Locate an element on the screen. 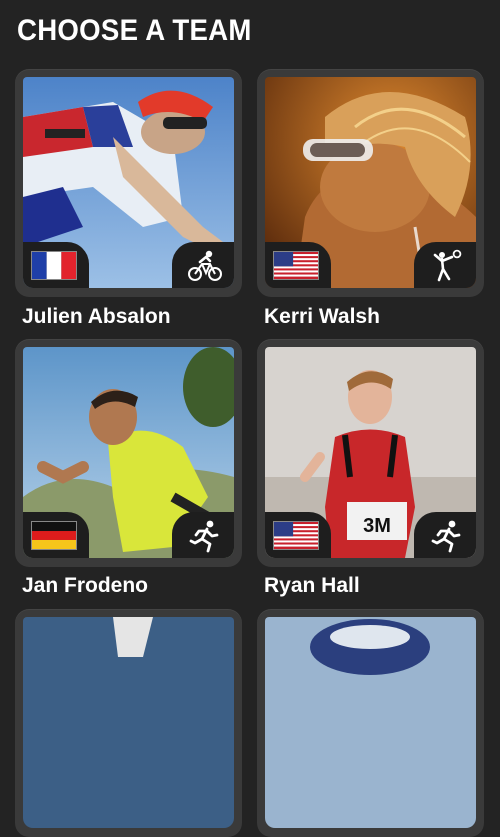 The image size is (500, 837). cycling-icon is located at coordinates (205, 265).